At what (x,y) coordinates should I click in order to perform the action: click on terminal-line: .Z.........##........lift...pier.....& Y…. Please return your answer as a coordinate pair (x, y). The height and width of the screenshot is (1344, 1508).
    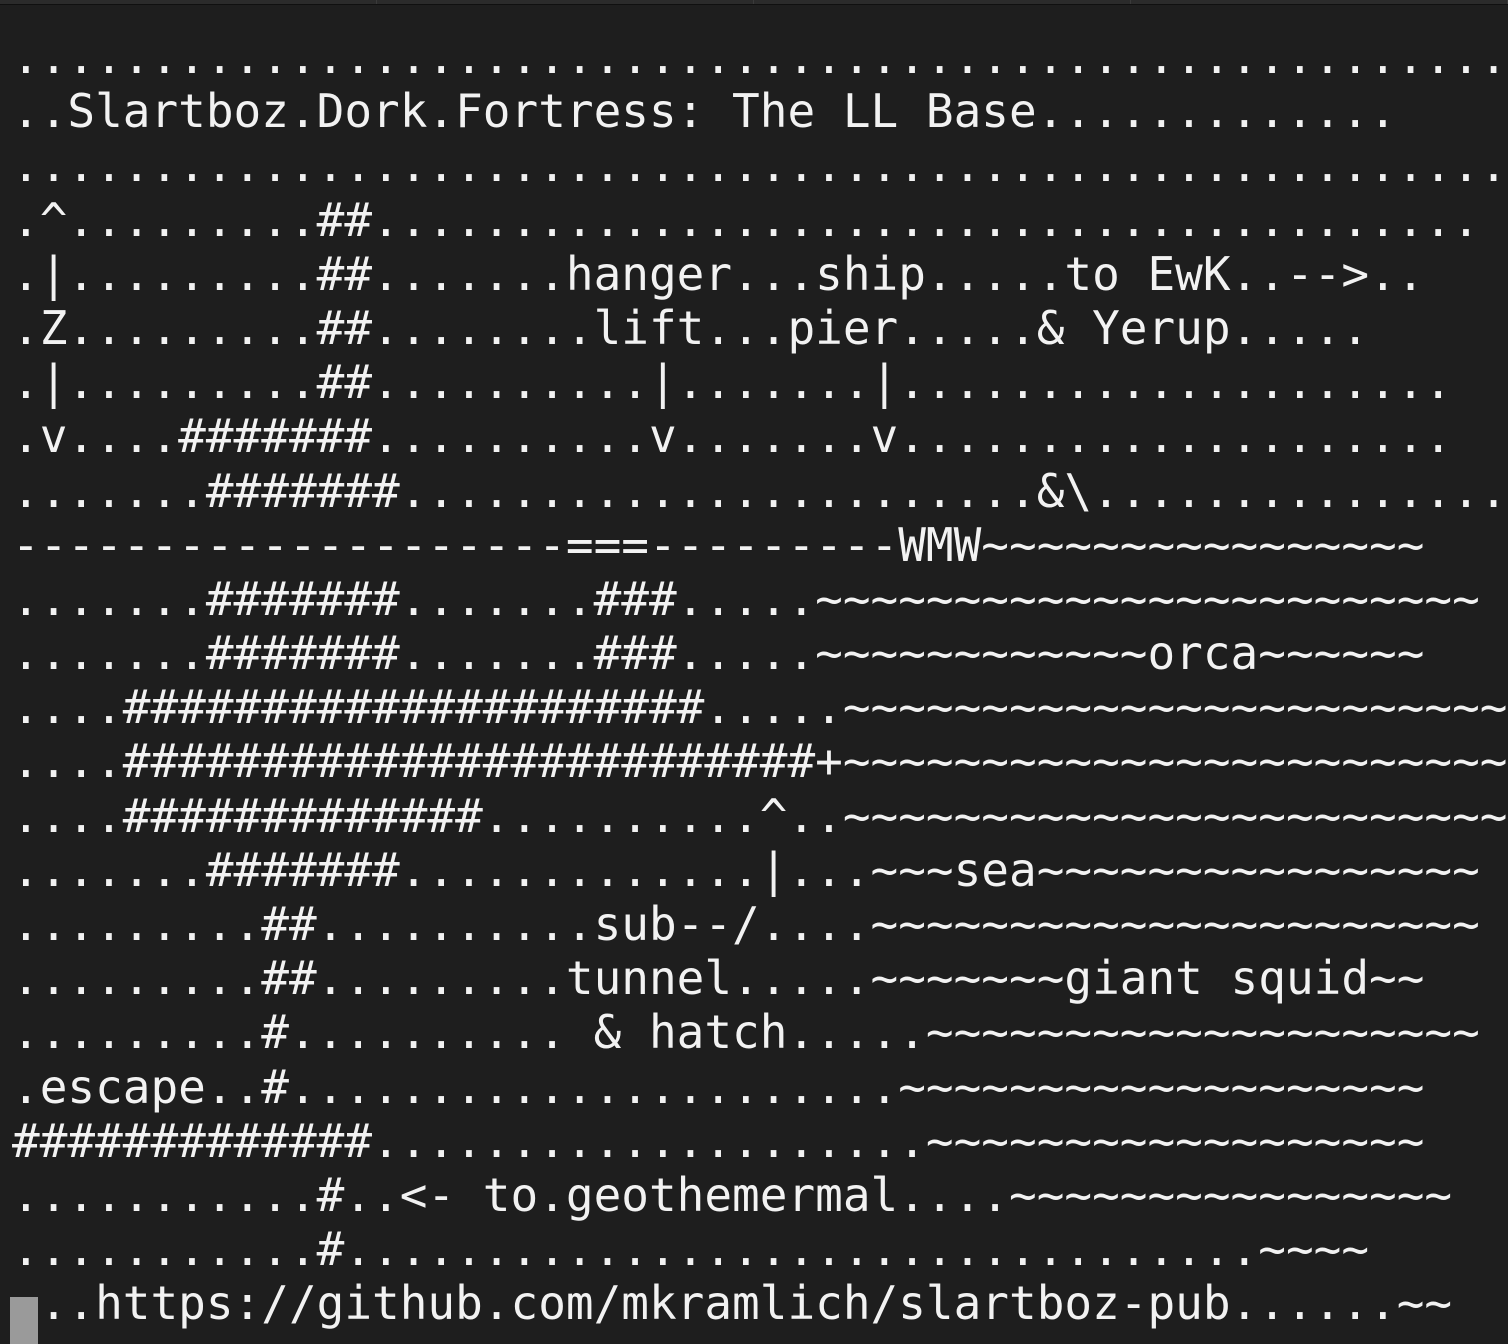
    Looking at the image, I should click on (691, 327).